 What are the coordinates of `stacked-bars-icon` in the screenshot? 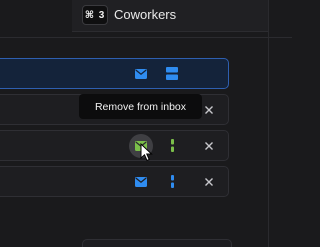 It's located at (172, 73).